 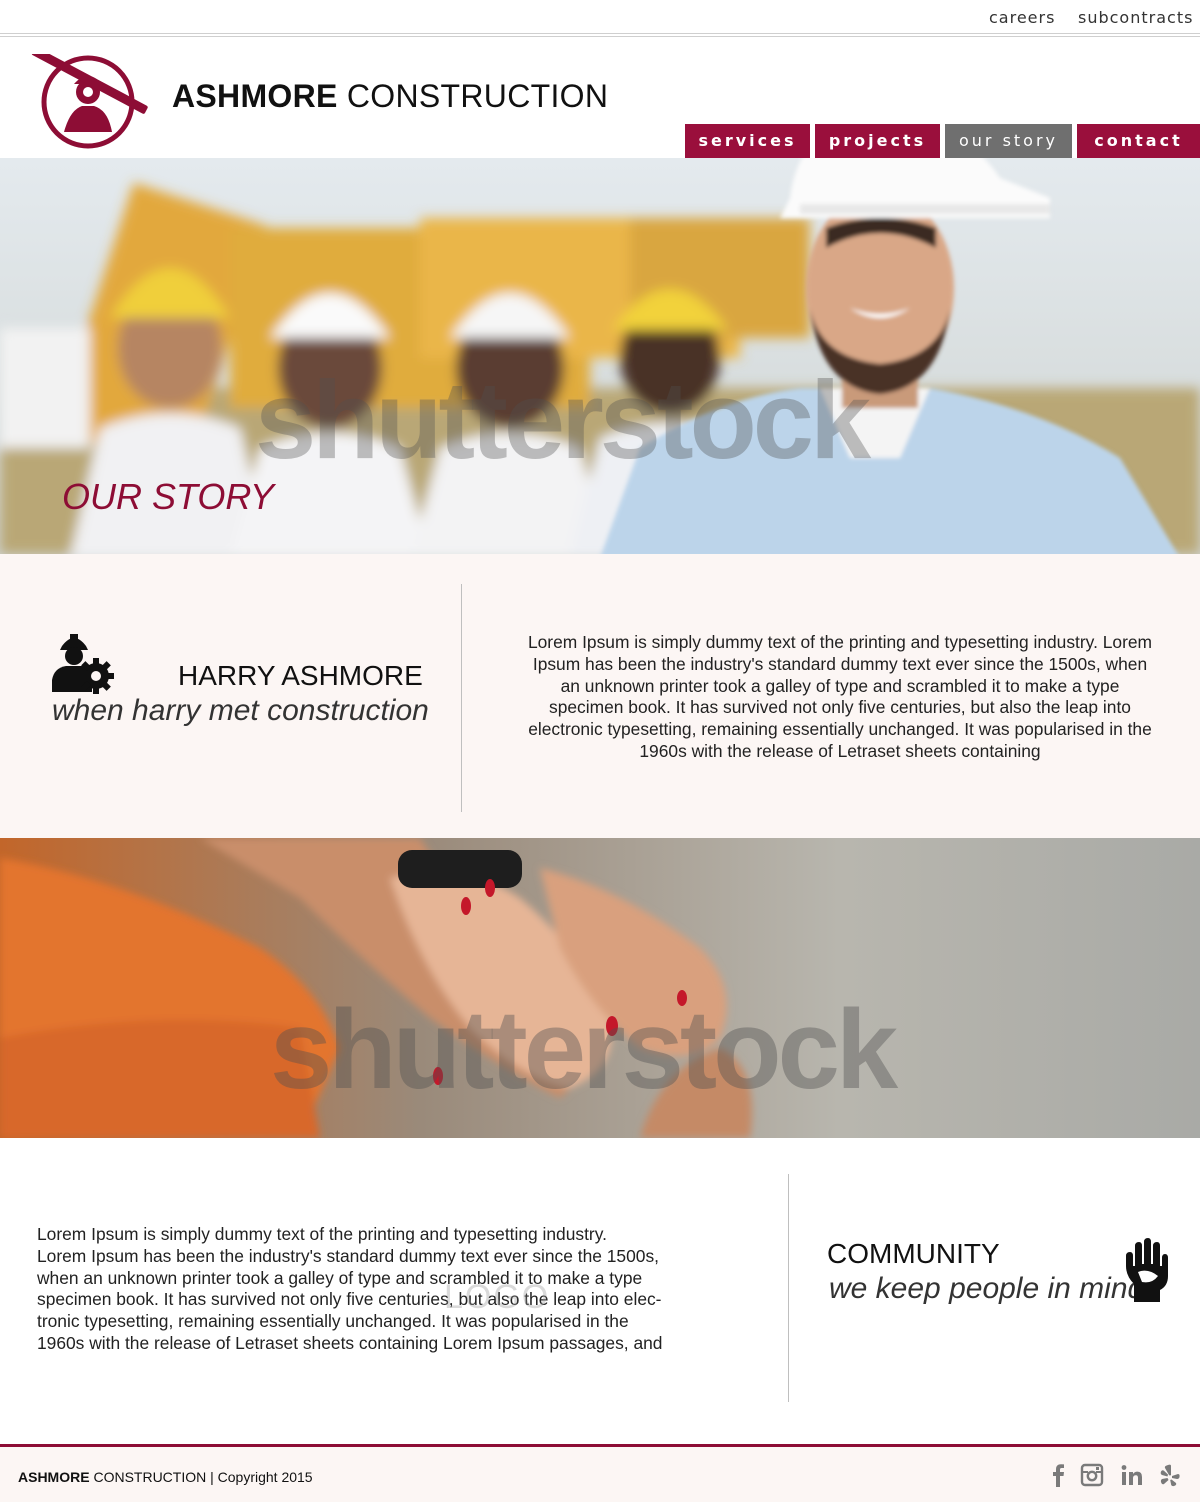 What do you see at coordinates (747, 141) in the screenshot?
I see `nav-services: services` at bounding box center [747, 141].